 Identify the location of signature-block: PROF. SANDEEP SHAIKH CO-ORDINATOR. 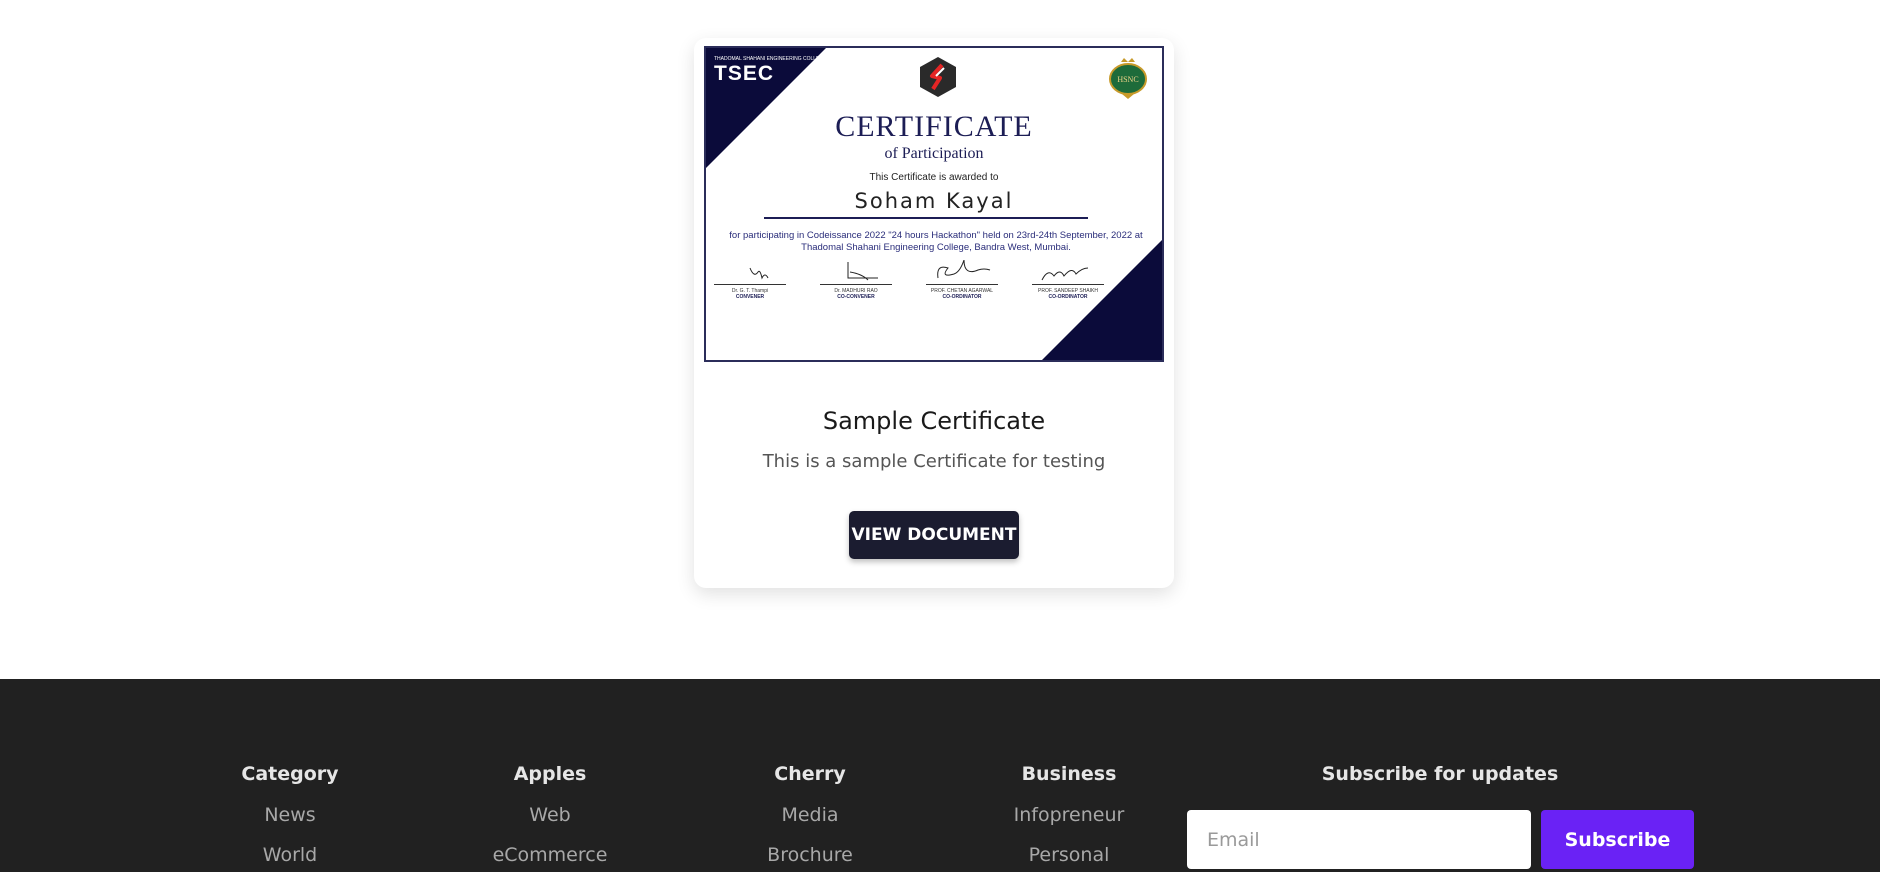
(1068, 280).